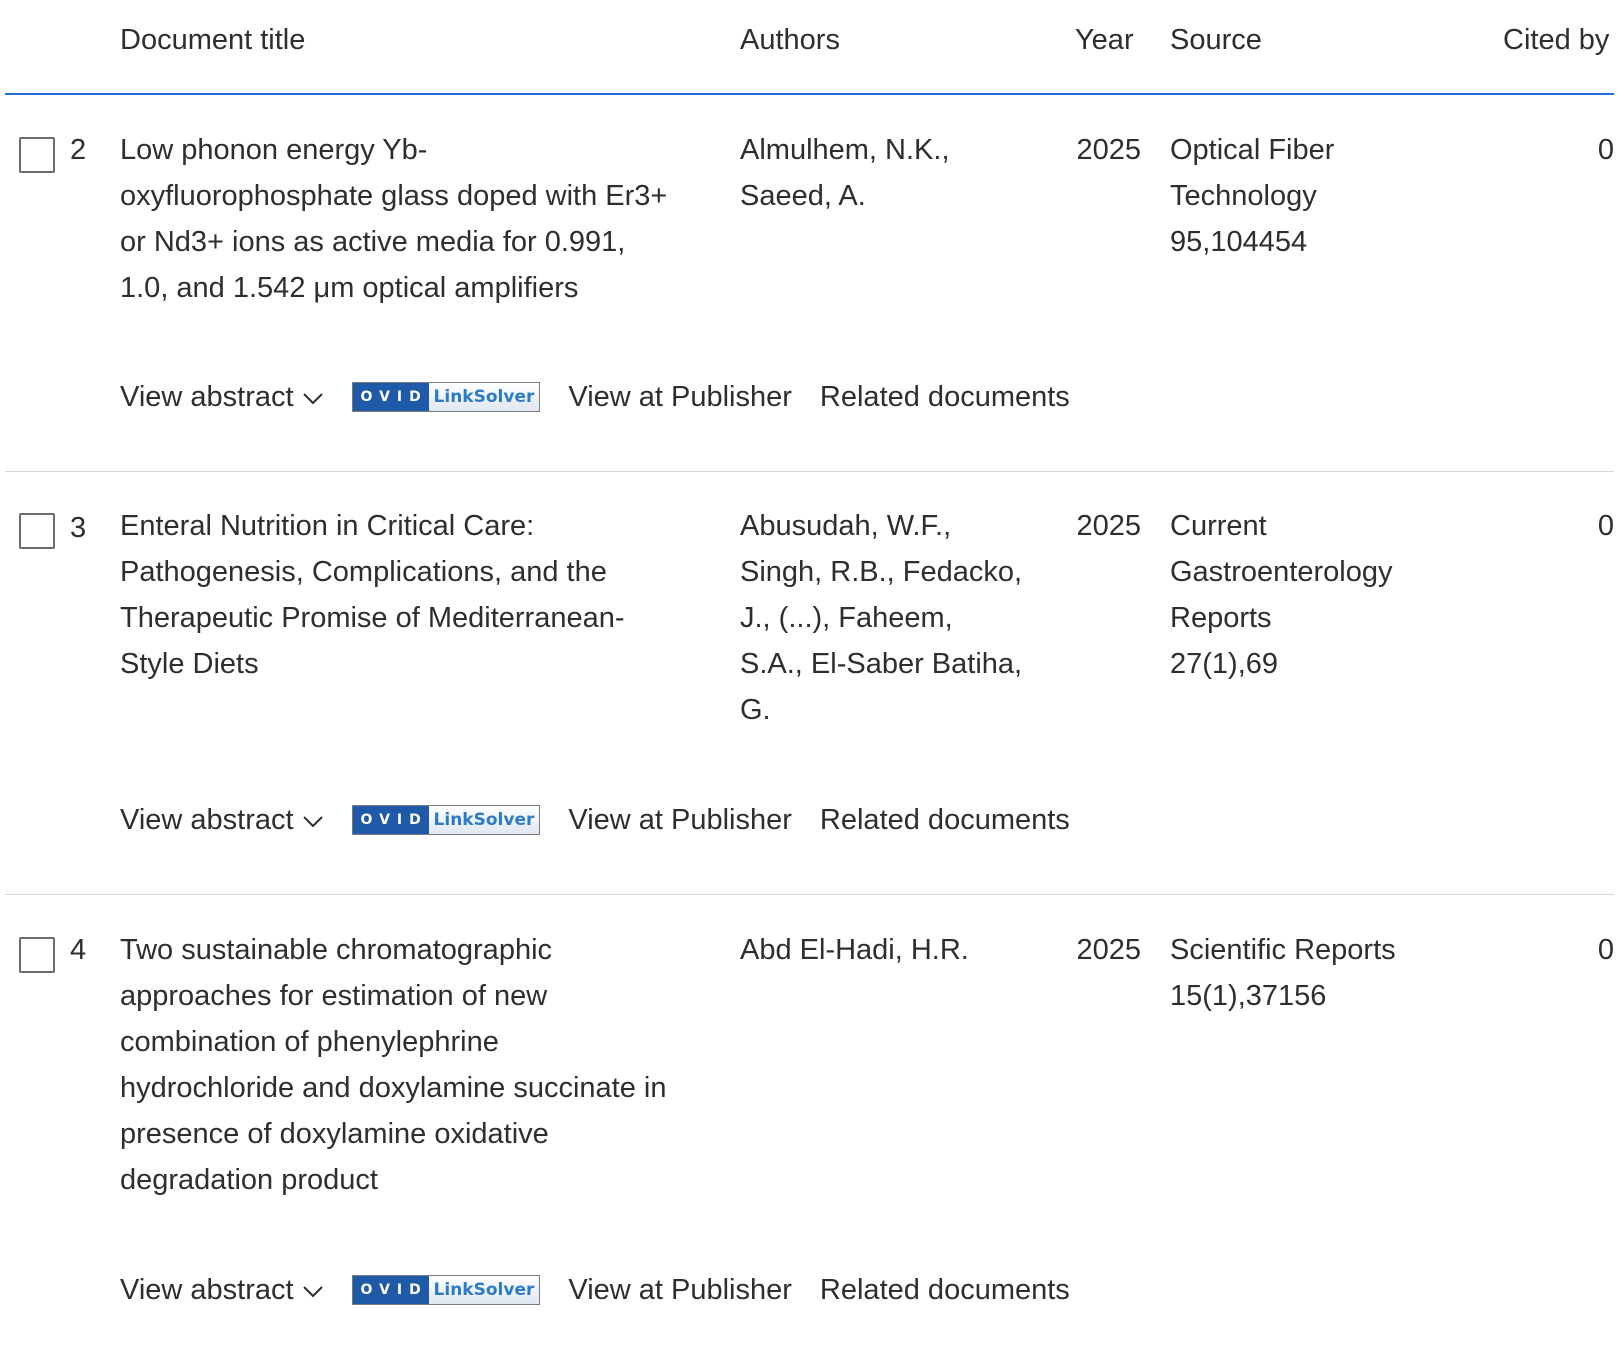  Describe the element at coordinates (420, 1042) in the screenshot. I see `title-line: combination of phenylephrine` at that location.